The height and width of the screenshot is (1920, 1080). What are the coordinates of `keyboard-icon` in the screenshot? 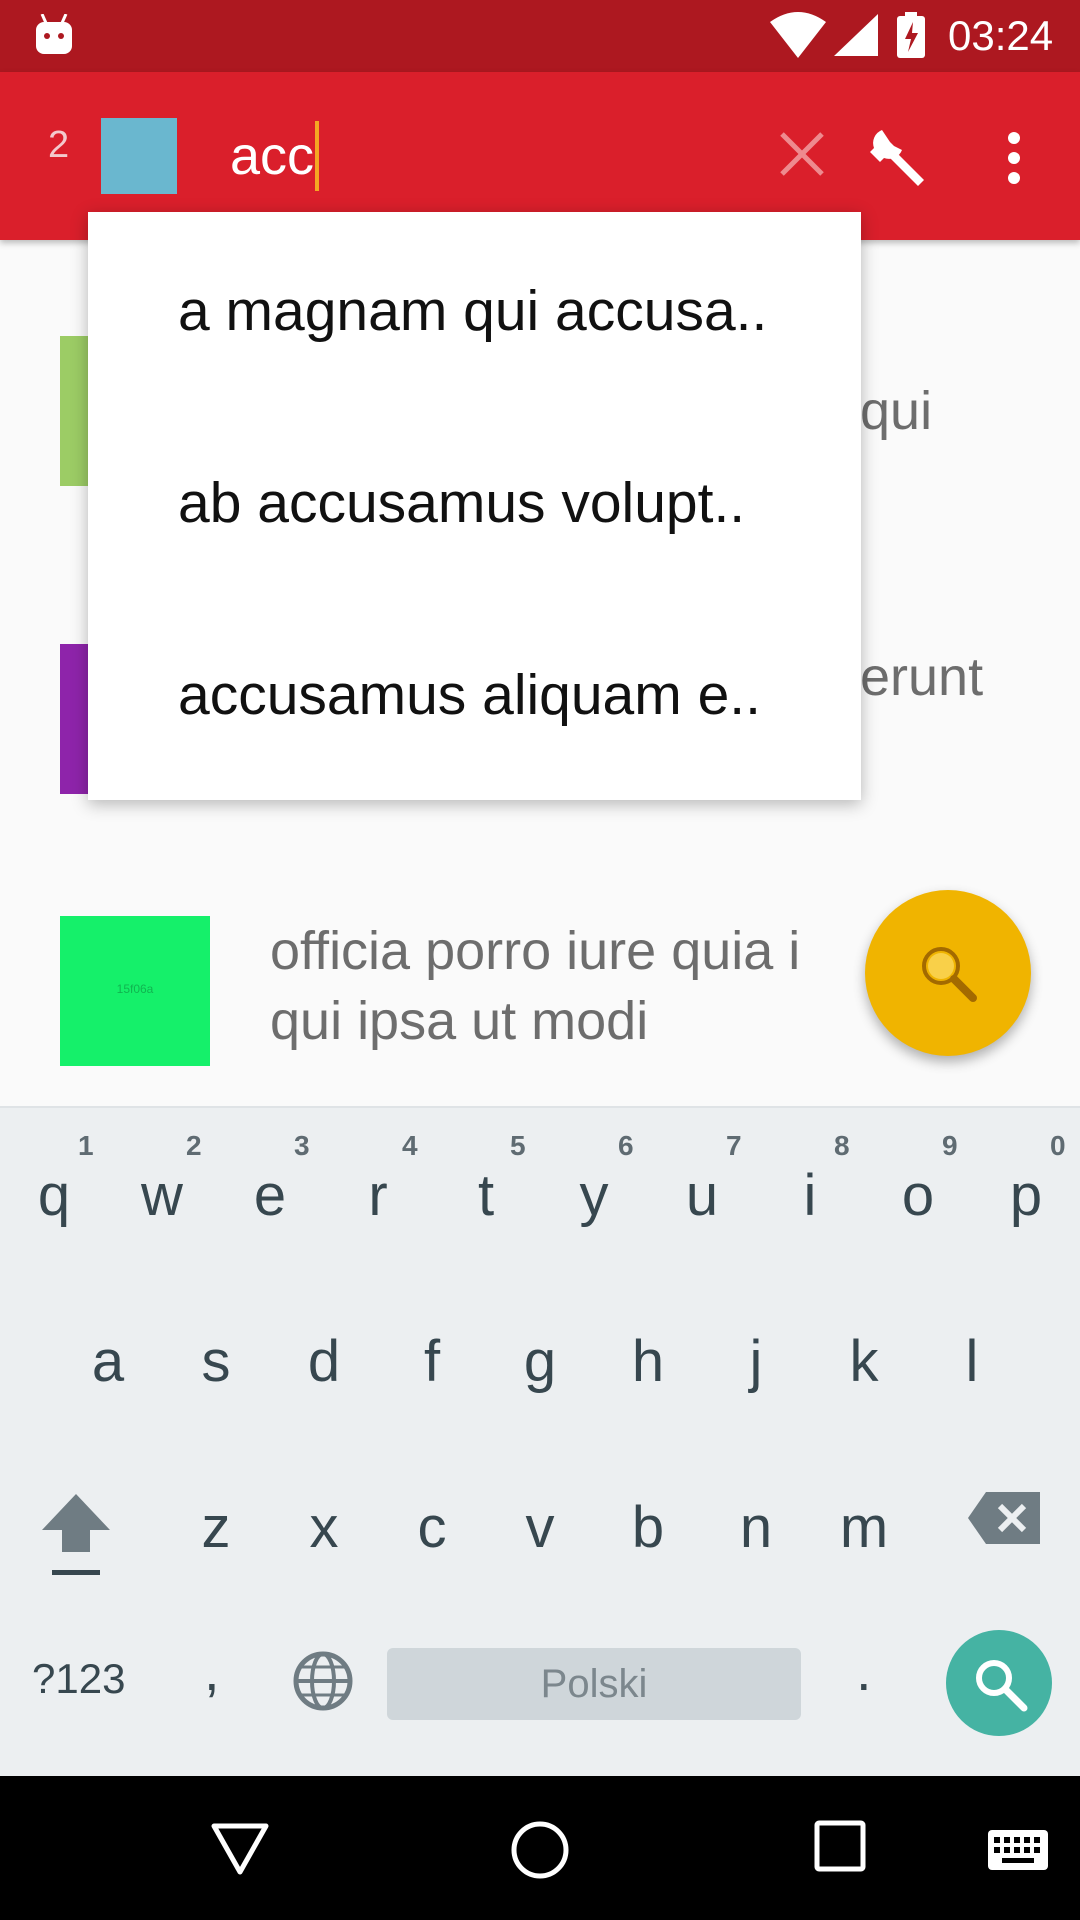 It's located at (1018, 1850).